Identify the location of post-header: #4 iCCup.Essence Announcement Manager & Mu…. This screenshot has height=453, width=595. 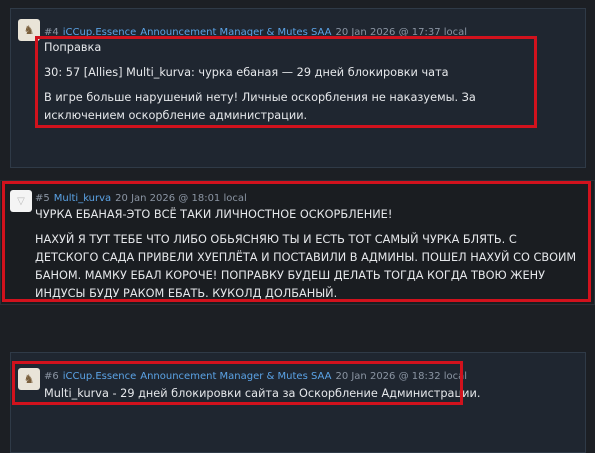
(257, 33).